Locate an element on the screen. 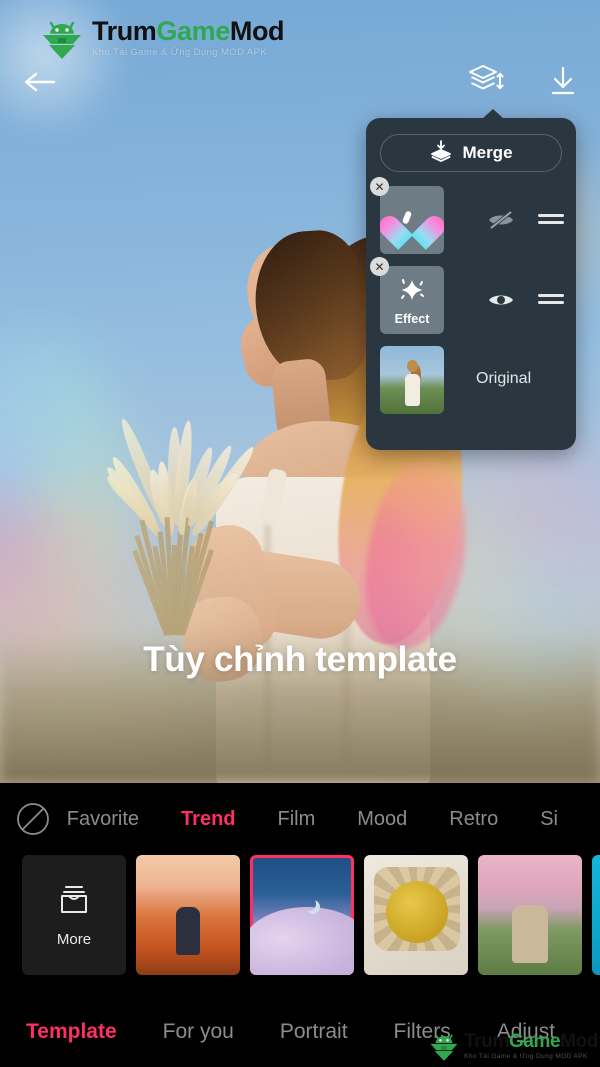 The image size is (600, 1067). gradient-heart-icon is located at coordinates (412, 220).